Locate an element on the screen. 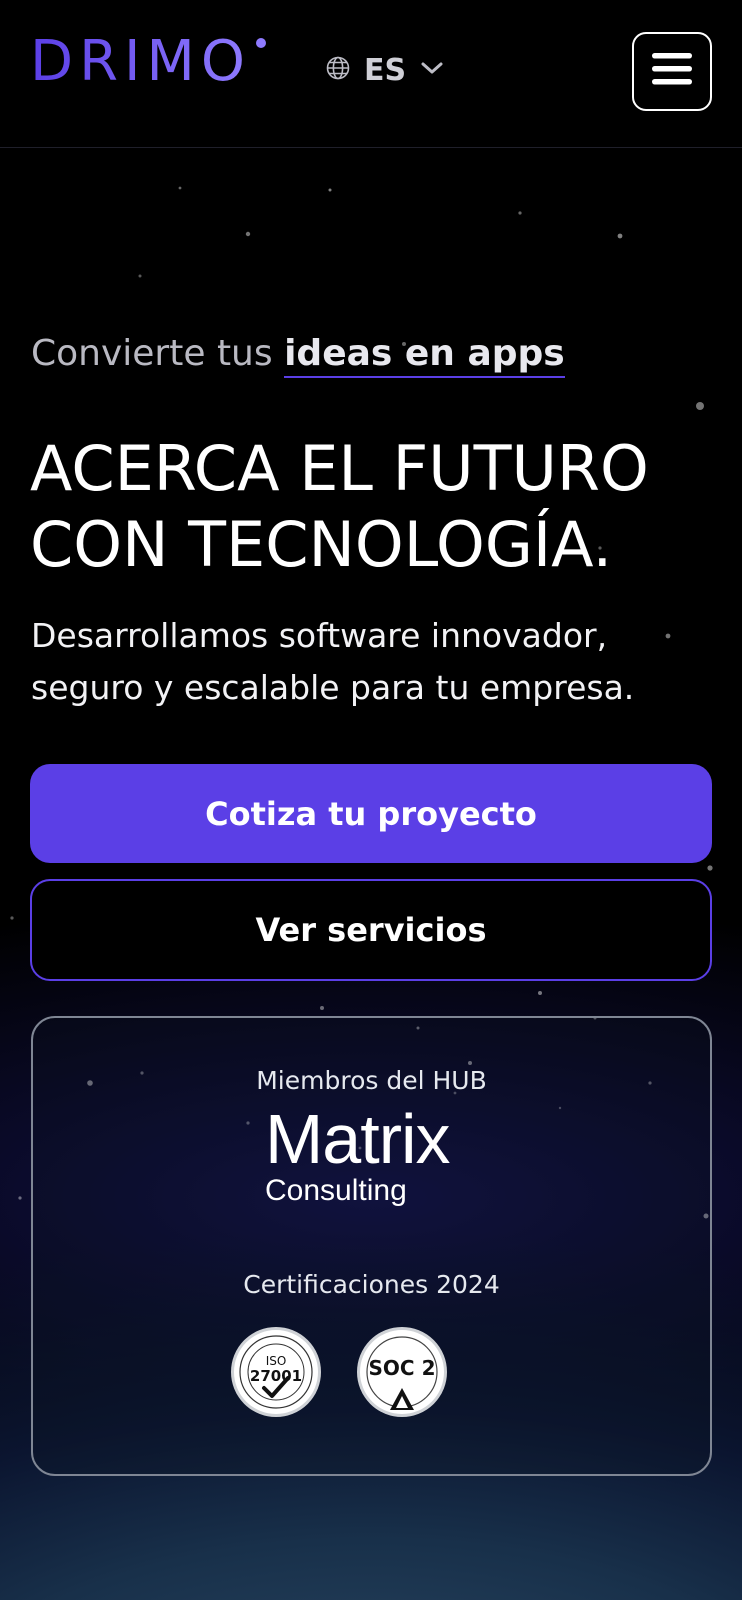 The image size is (742, 1600). drimo-logo: DRIMO is located at coordinates (140, 62).